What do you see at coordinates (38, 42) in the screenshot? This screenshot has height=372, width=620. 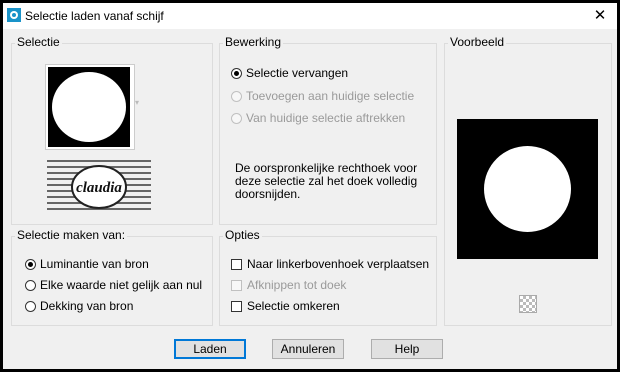 I see `selectie-group-title: Selectie` at bounding box center [38, 42].